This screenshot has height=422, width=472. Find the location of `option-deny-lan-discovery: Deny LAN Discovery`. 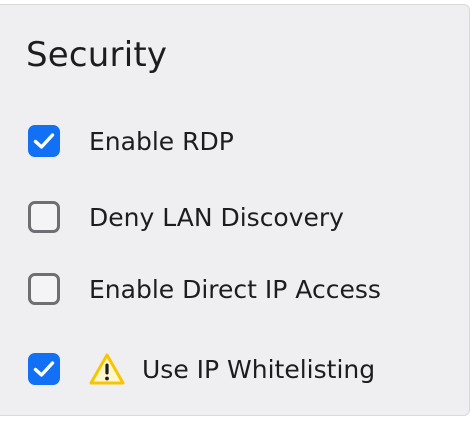

option-deny-lan-discovery: Deny LAN Discovery is located at coordinates (186, 217).